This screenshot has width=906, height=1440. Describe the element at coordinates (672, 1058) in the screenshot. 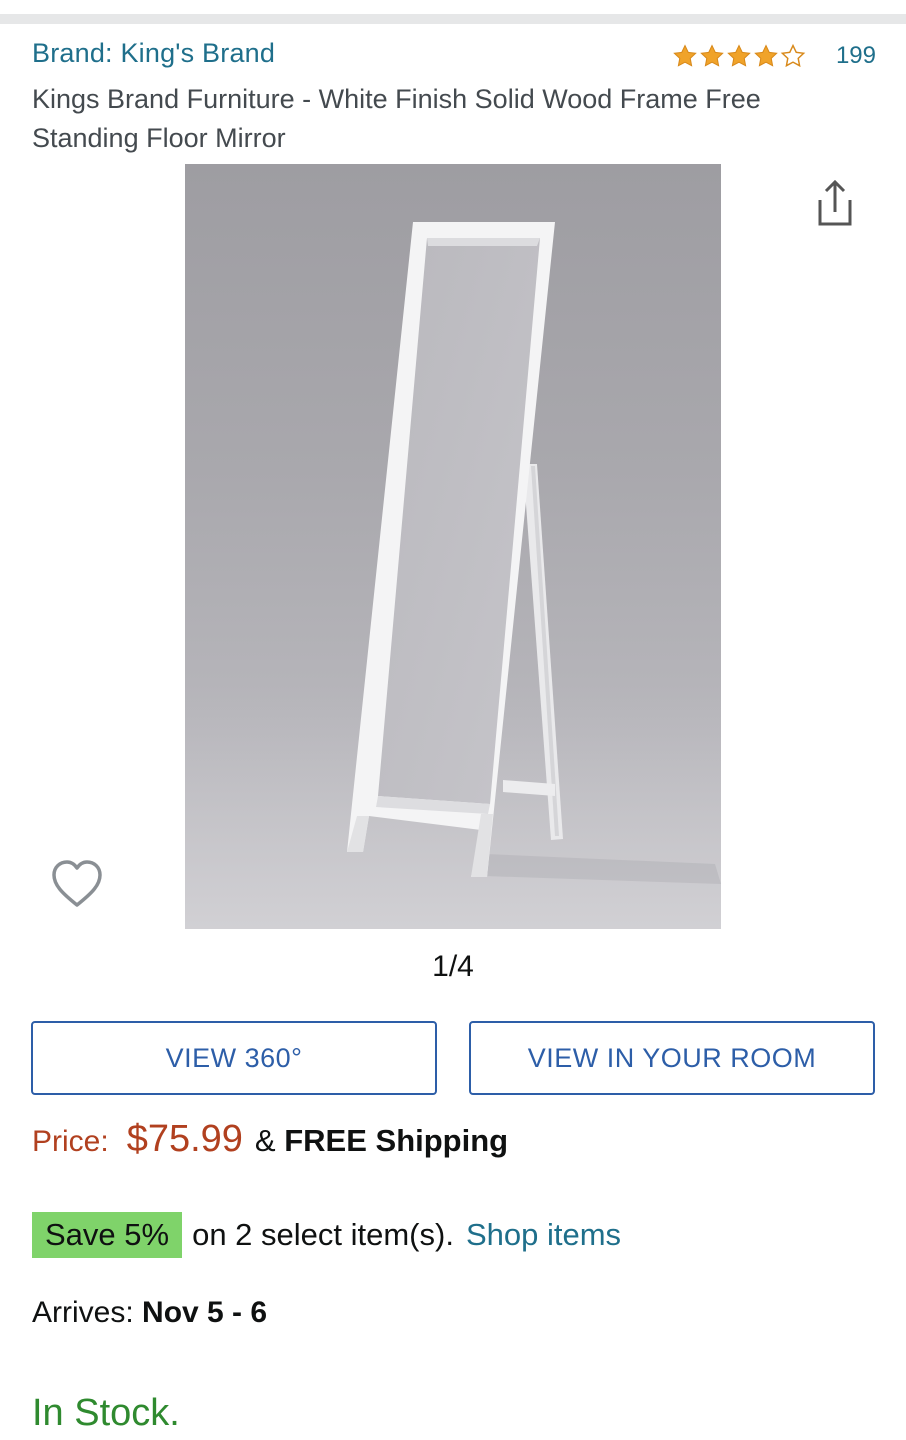

I see `view-in-room-button: VIEW IN YOUR ROOM` at that location.